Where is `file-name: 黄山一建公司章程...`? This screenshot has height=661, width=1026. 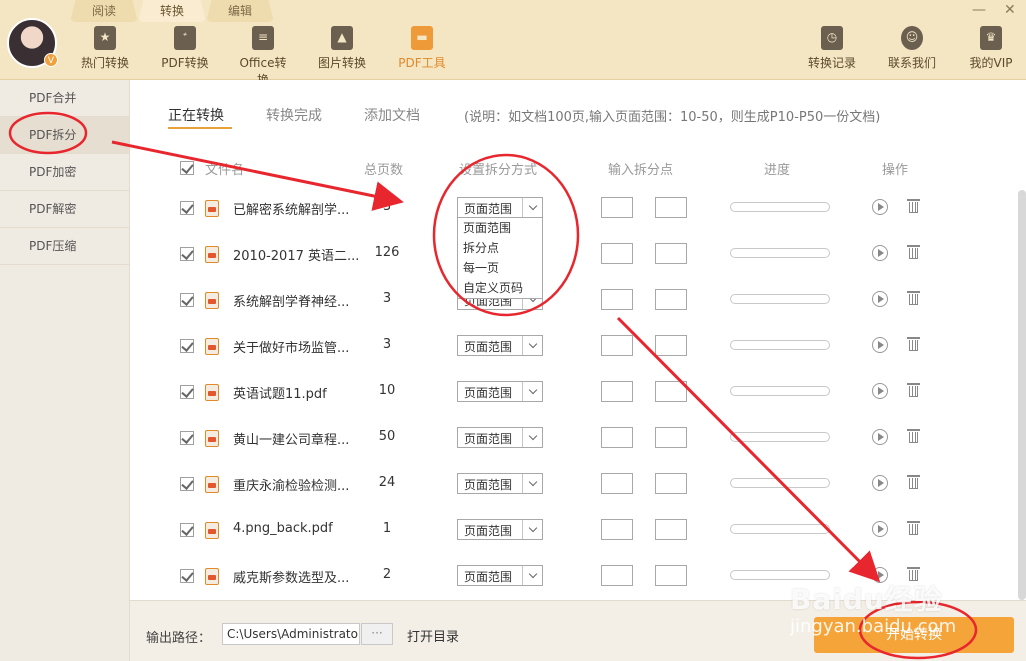 file-name: 黄山一建公司章程... is located at coordinates (291, 440).